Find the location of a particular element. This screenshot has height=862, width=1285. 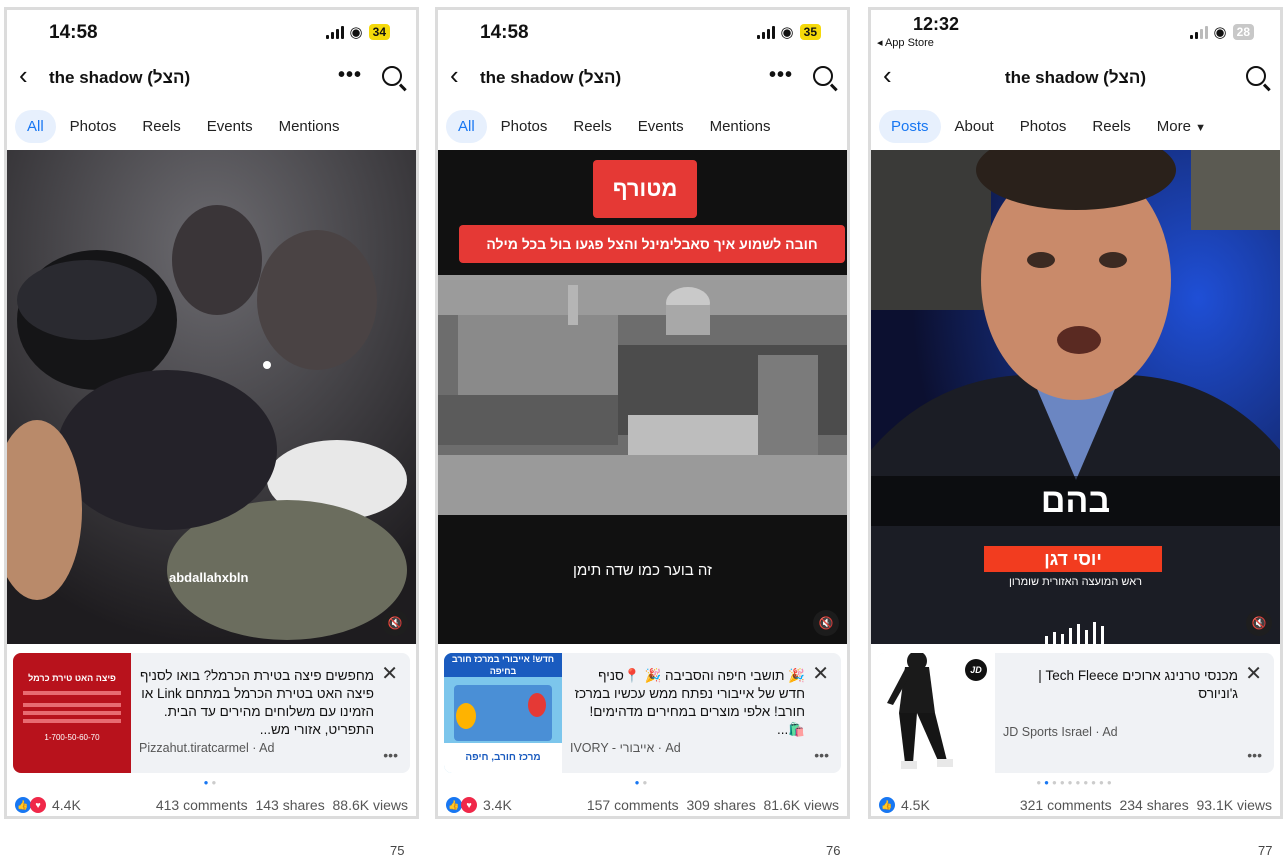

page-number: 75 is located at coordinates (397, 850).